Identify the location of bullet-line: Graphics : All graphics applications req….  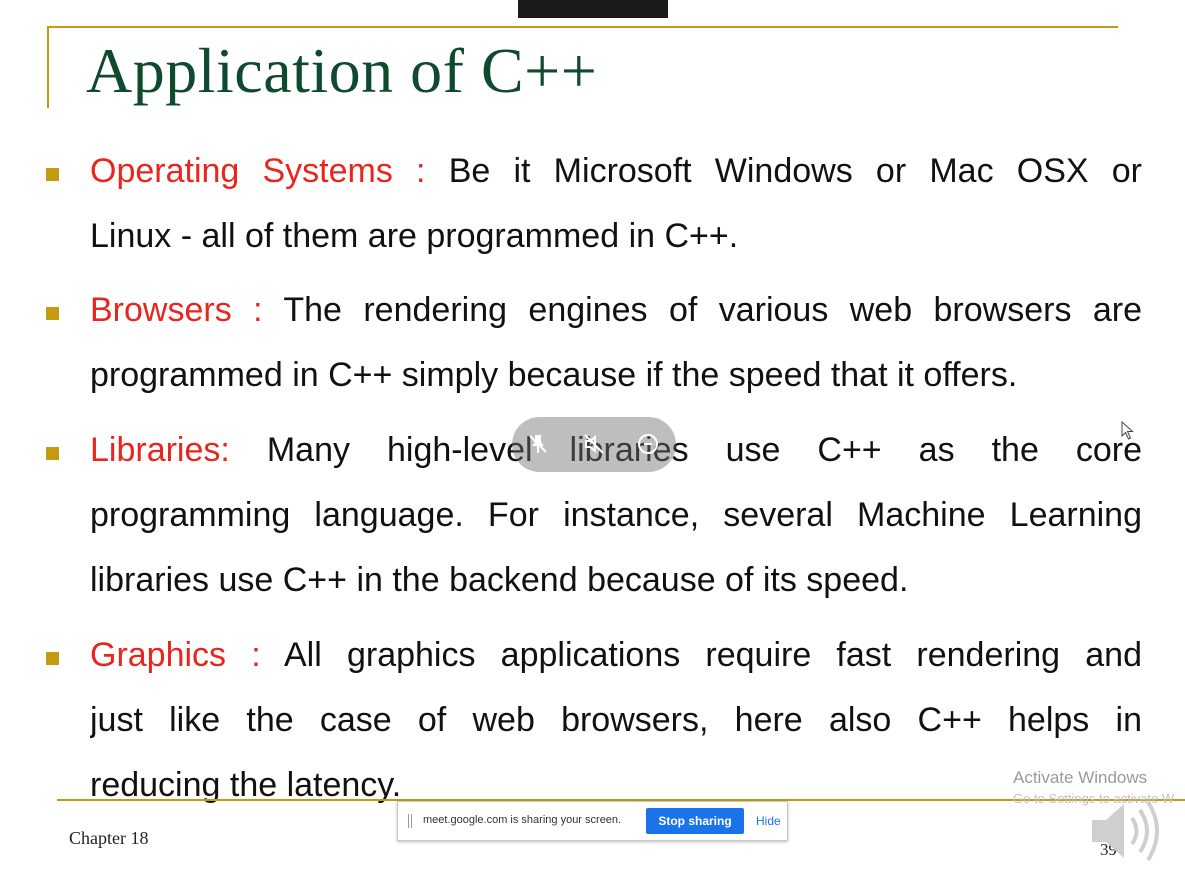
(616, 655).